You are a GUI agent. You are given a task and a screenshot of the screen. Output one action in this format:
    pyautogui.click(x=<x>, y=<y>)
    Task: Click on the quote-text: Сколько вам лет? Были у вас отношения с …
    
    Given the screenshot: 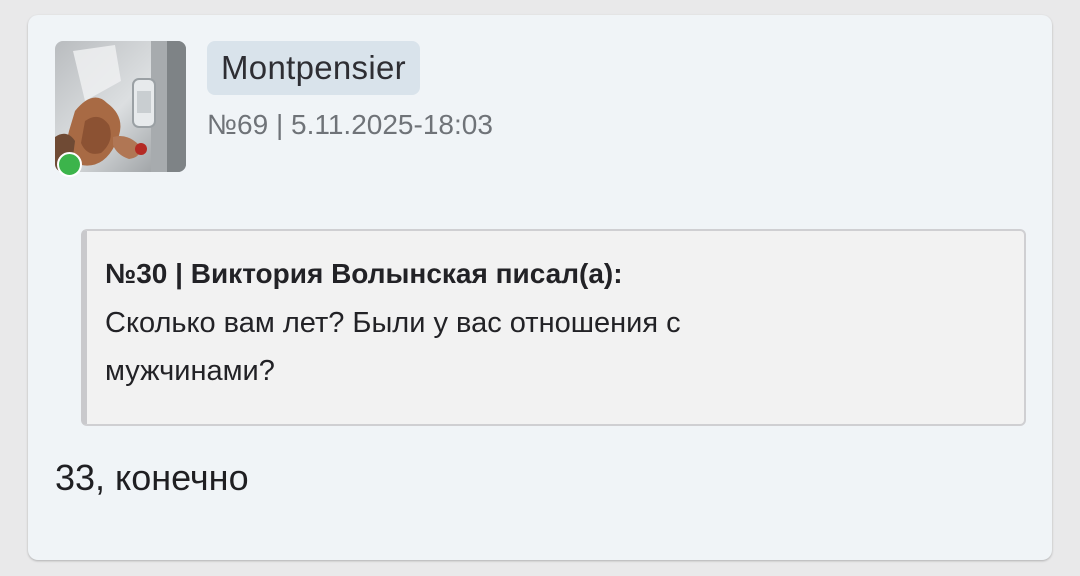 What is the action you would take?
    pyautogui.click(x=393, y=347)
    